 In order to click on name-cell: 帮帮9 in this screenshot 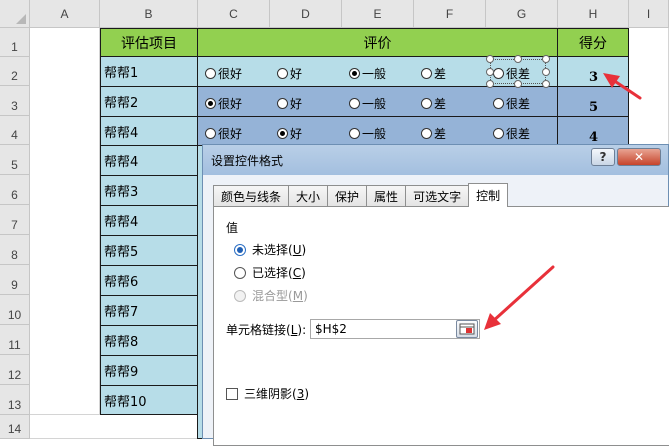, I will do `click(149, 370)`.